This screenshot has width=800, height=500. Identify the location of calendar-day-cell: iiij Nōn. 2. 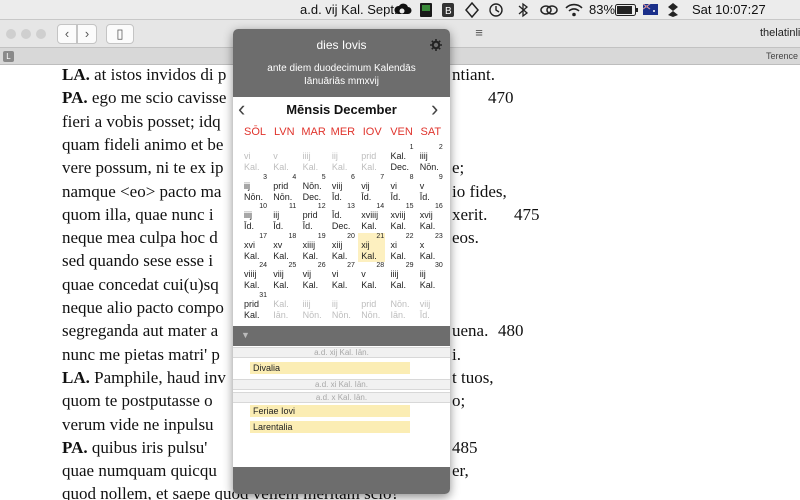
(430, 158).